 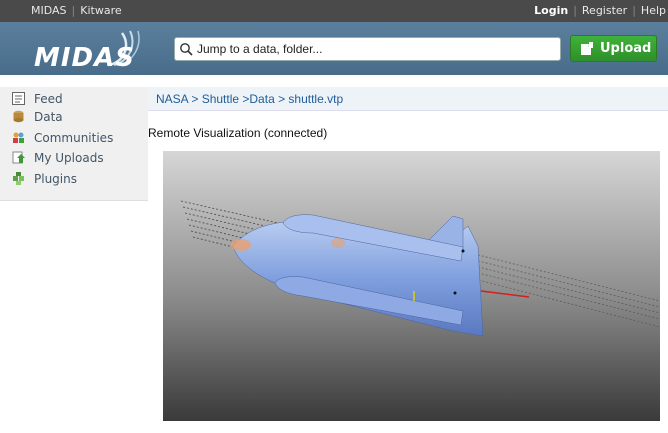 I want to click on brand-link: MIDAS, so click(x=49, y=10).